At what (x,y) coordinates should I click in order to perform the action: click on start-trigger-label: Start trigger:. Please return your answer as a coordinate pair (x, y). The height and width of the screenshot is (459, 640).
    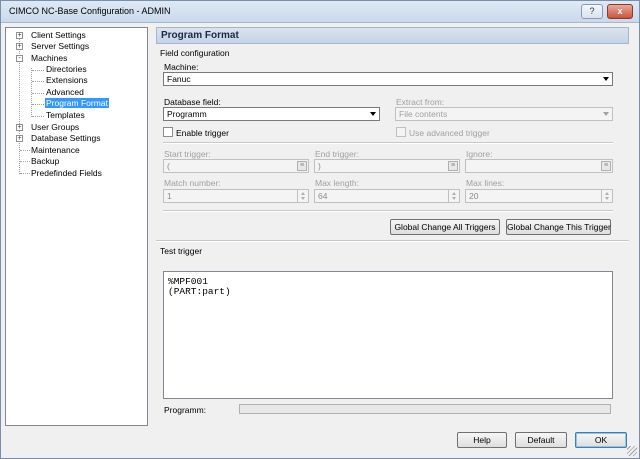
    Looking at the image, I should click on (187, 154).